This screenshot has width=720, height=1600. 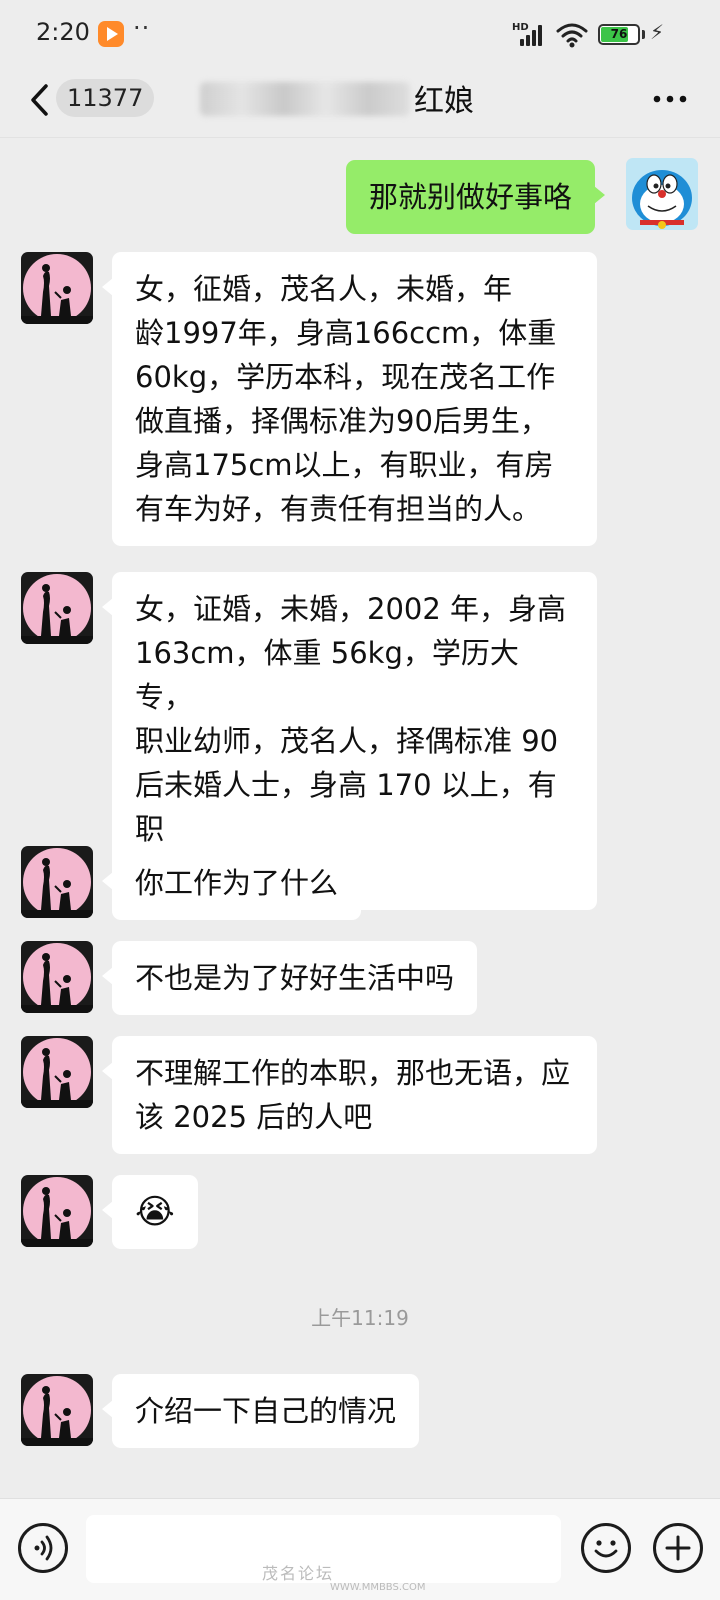 I want to click on status-bar: 2:20 ·· HD 76 ⚡, so click(x=360, y=35).